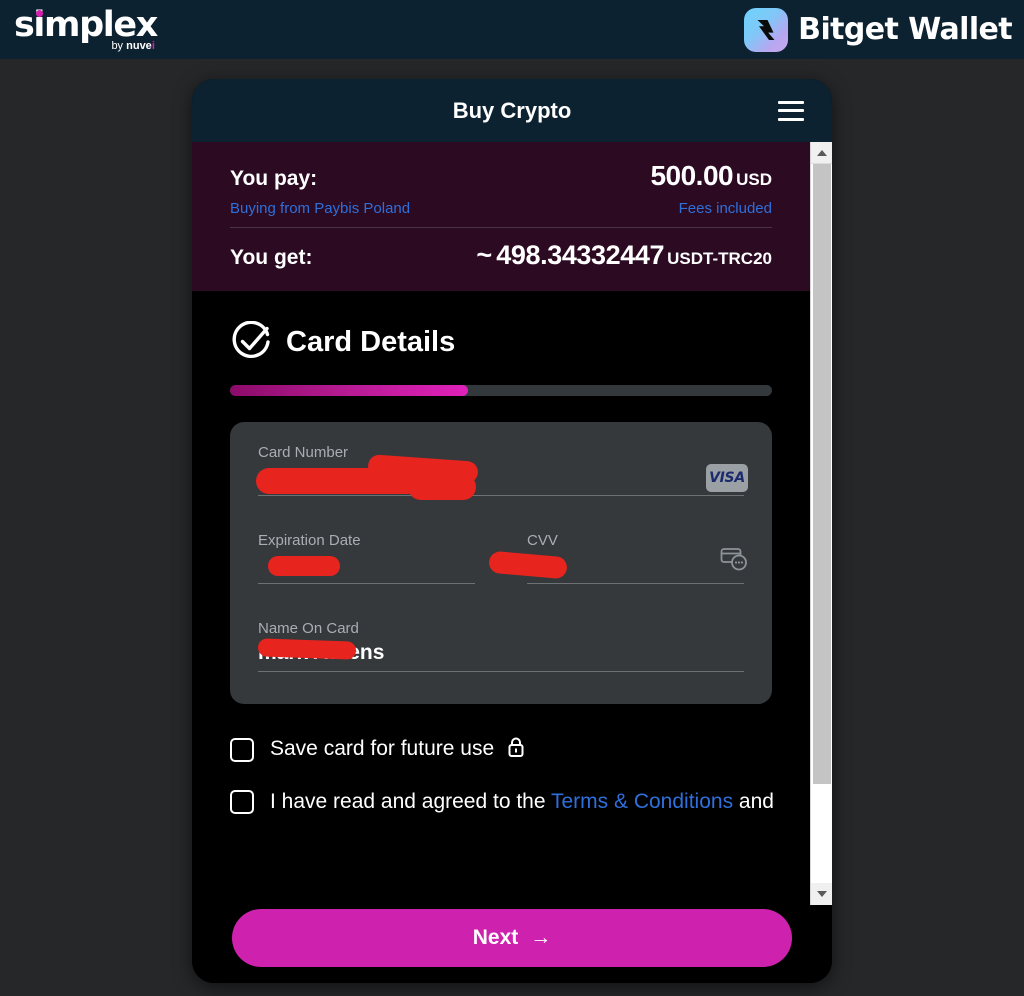  Describe the element at coordinates (119, 45) in the screenshot. I see `simplex-byline-by: by` at that location.